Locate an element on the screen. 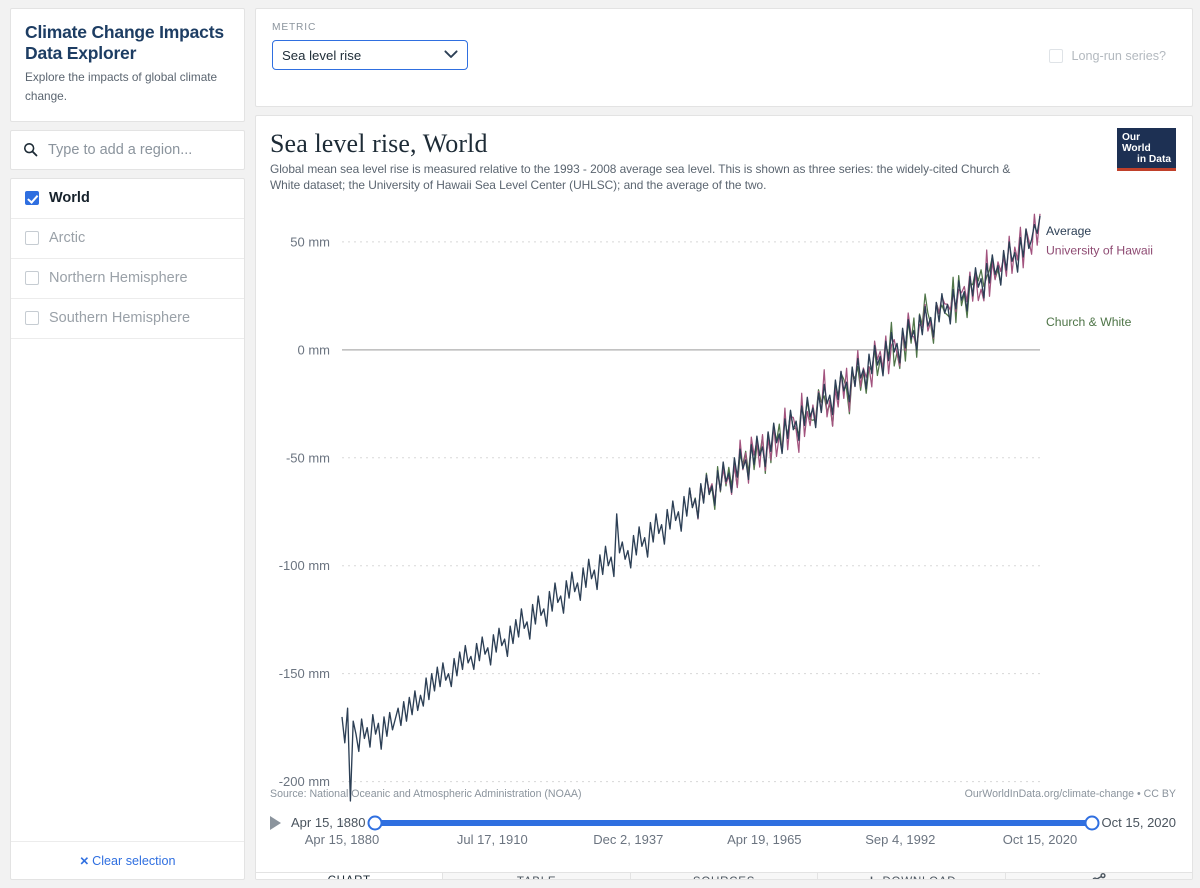 The image size is (1200, 888). close-icon: ✕ is located at coordinates (84, 861).